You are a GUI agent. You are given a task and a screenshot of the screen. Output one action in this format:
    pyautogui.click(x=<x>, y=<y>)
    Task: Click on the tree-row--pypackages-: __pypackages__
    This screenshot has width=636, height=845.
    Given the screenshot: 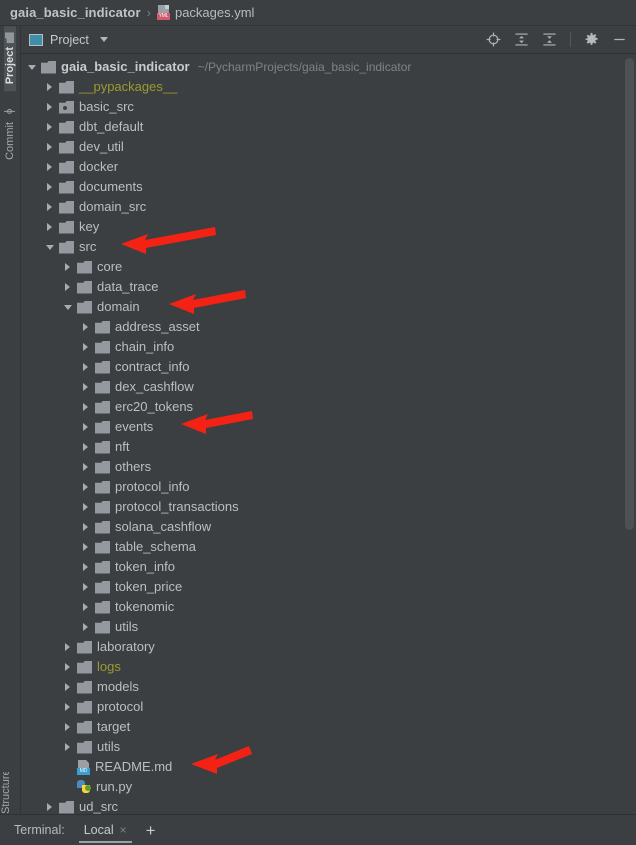 What is the action you would take?
    pyautogui.click(x=328, y=87)
    